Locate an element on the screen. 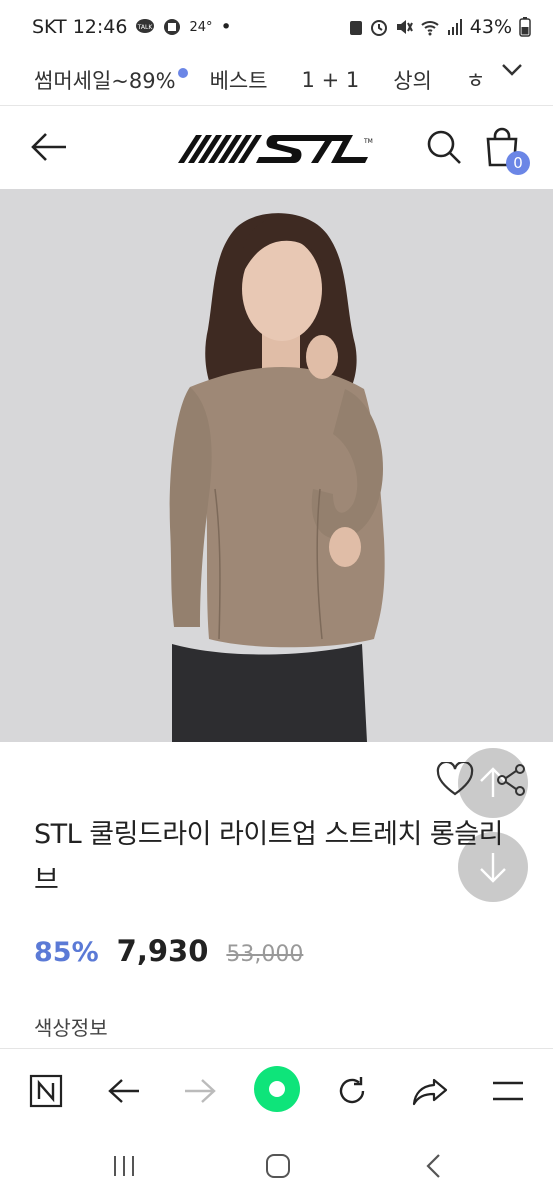 The image size is (553, 1200). category-best-label: 베스트 is located at coordinates (238, 80).